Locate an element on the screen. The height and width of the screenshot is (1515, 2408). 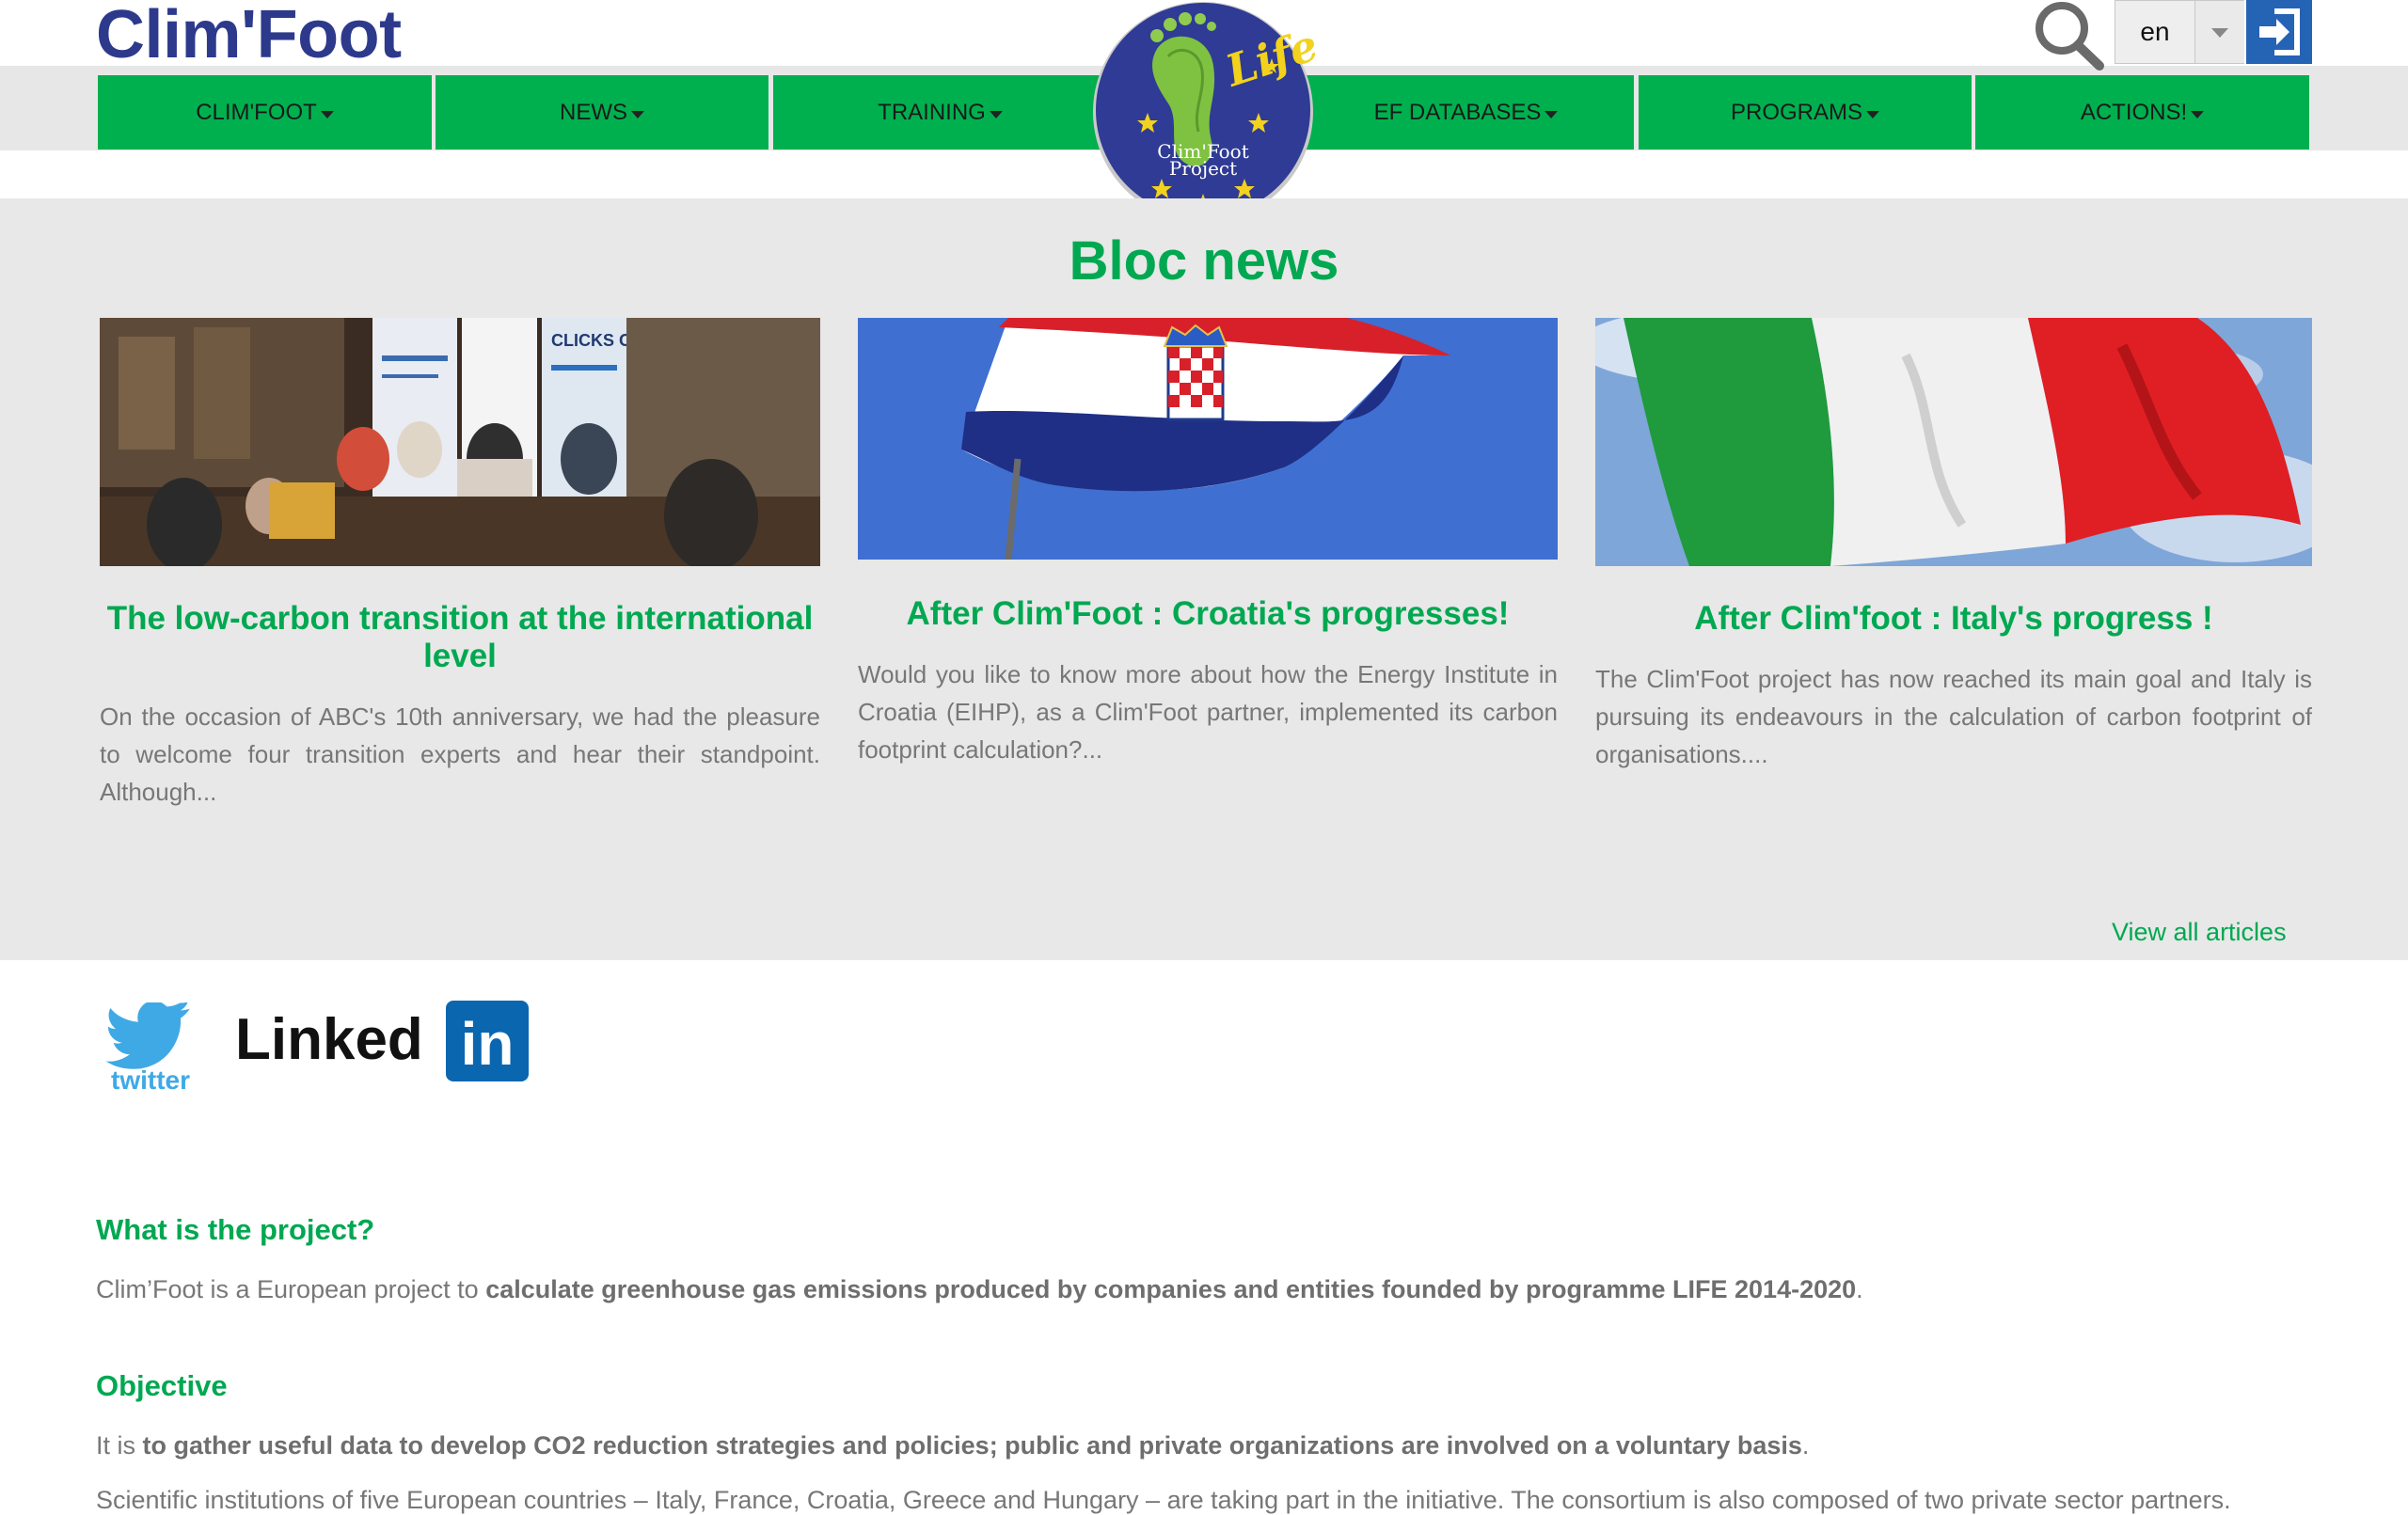
nav-item-actions: ACTIONS! is located at coordinates (2142, 112).